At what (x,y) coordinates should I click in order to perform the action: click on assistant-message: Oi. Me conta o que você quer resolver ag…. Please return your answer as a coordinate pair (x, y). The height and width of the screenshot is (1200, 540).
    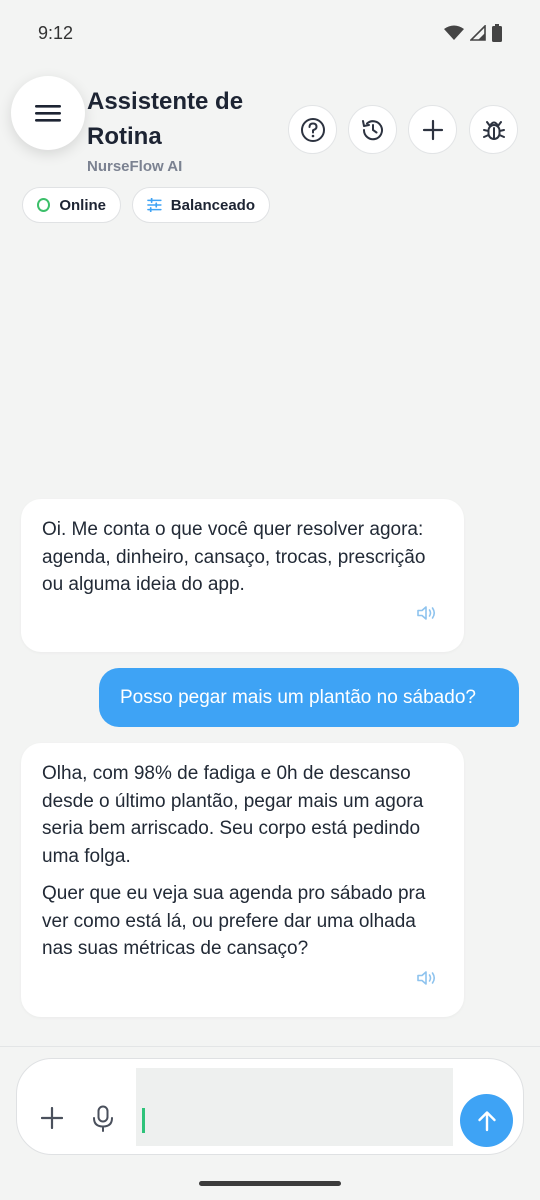
    Looking at the image, I should click on (242, 575).